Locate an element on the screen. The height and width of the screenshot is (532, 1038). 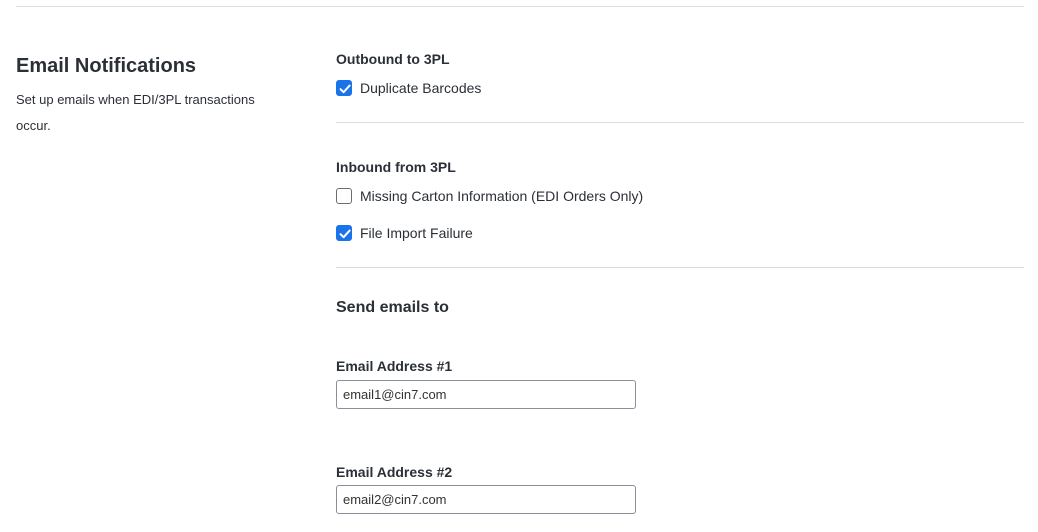
email-address-2-input is located at coordinates (486, 499).